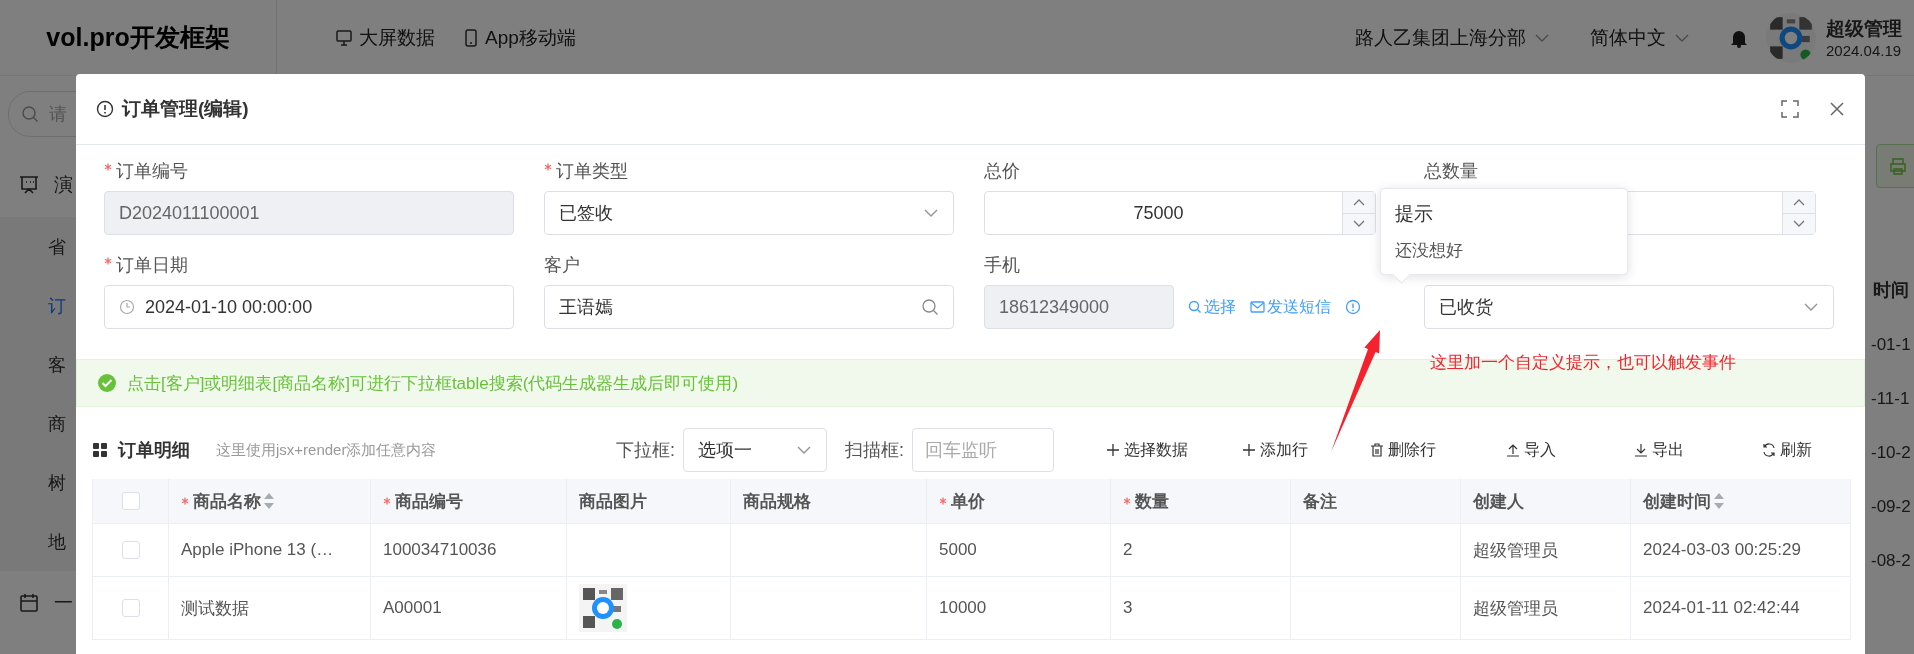 This screenshot has width=1914, height=654. What do you see at coordinates (1414, 214) in the screenshot?
I see `tooltip-title: 提示` at bounding box center [1414, 214].